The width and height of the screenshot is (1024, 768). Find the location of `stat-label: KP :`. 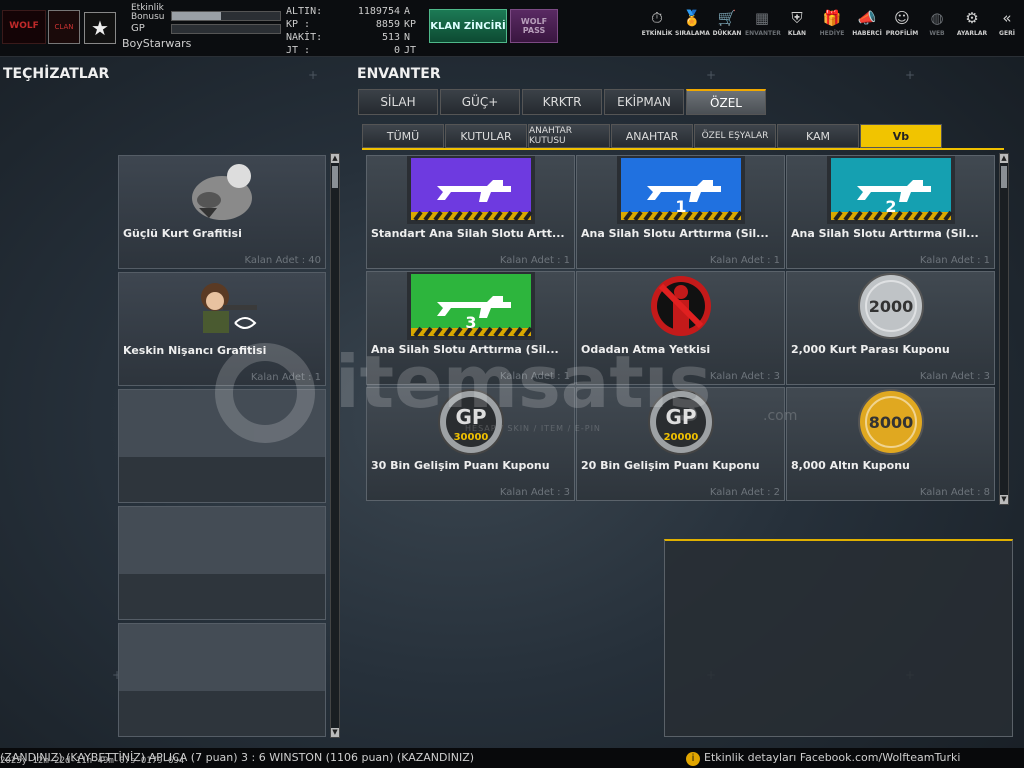

stat-label: KP : is located at coordinates (298, 24).